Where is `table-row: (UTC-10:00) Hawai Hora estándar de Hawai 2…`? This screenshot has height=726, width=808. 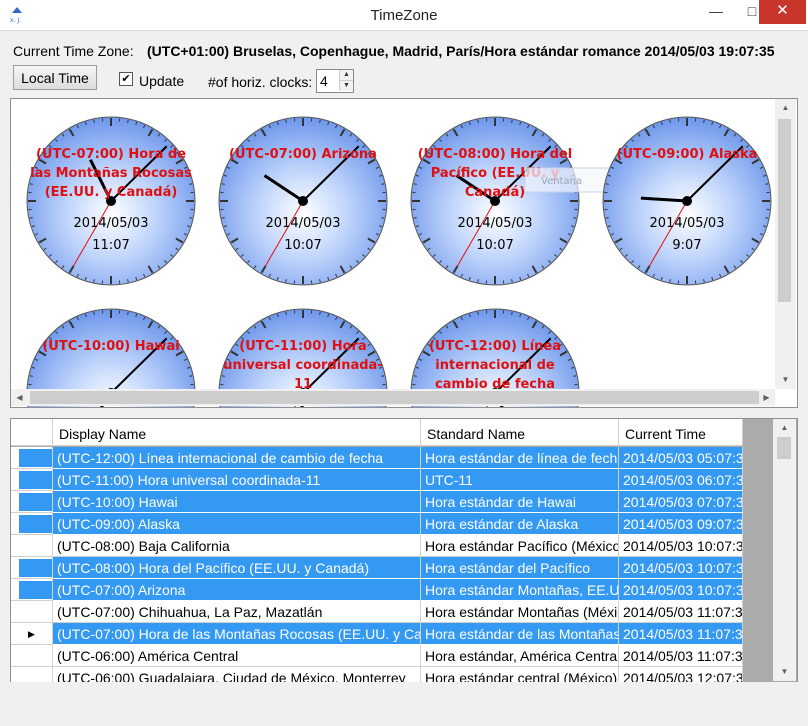
table-row: (UTC-10:00) Hawai Hora estándar de Hawai 2… is located at coordinates (377, 502).